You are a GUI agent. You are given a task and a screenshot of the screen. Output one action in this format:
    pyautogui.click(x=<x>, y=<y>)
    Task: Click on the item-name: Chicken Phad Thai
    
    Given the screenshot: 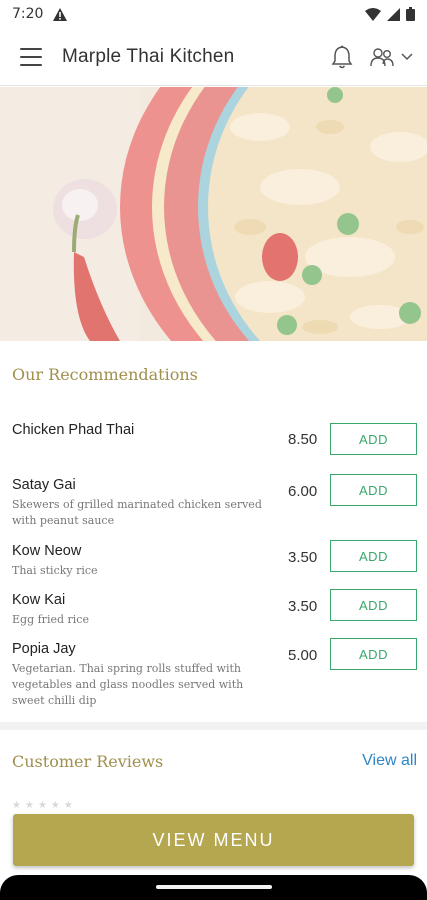 What is the action you would take?
    pyautogui.click(x=73, y=430)
    